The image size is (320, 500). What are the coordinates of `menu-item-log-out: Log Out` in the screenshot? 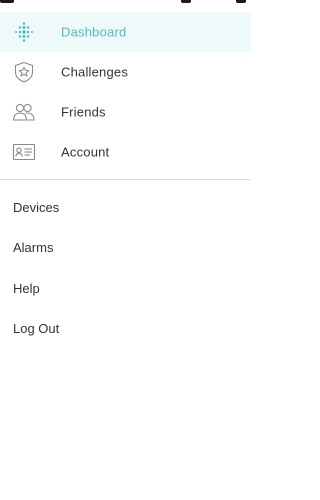 It's located at (125, 329).